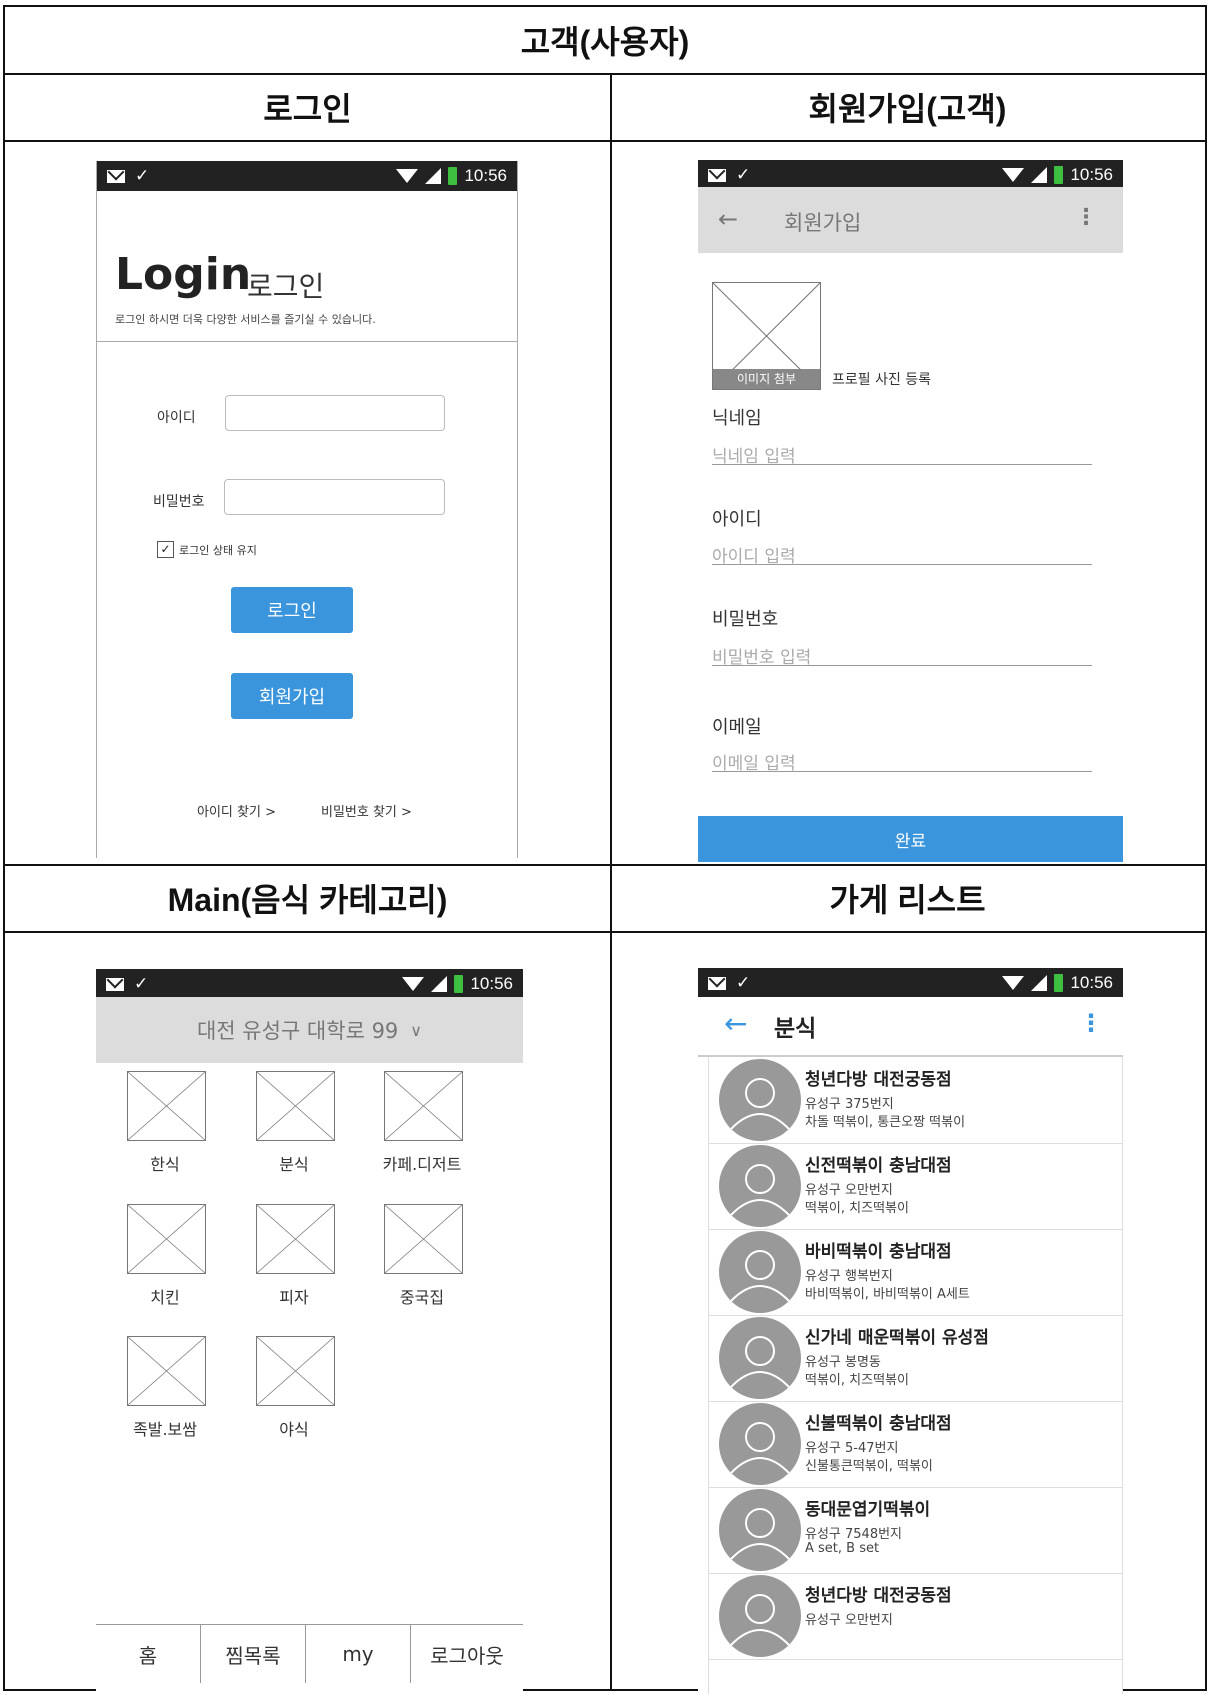 This screenshot has width=1211, height=1694. What do you see at coordinates (882, 380) in the screenshot?
I see `profile-photo-label: 프로필 사진 등록` at bounding box center [882, 380].